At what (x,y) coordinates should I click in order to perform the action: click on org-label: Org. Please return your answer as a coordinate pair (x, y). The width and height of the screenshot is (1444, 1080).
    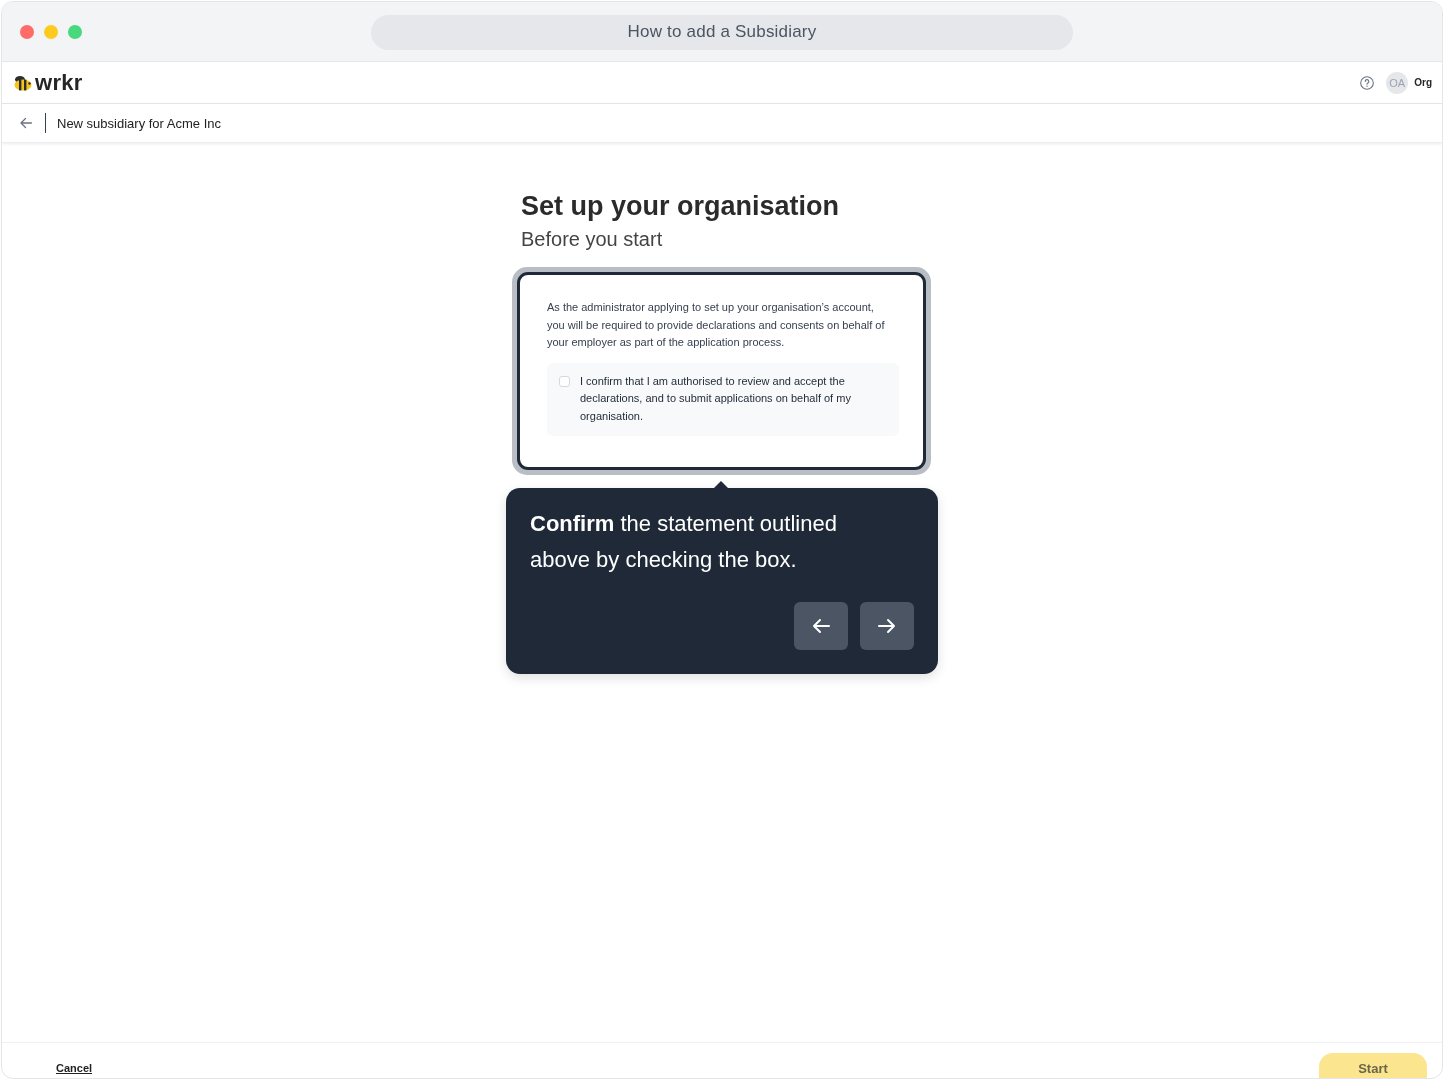
    Looking at the image, I should click on (1423, 82).